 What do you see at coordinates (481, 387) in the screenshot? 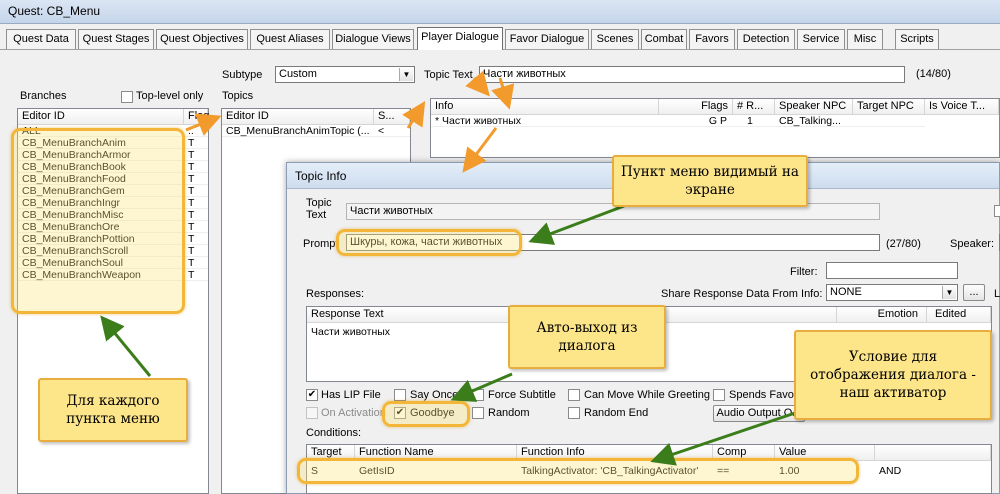
I see `arrow-auto-exit` at bounding box center [481, 387].